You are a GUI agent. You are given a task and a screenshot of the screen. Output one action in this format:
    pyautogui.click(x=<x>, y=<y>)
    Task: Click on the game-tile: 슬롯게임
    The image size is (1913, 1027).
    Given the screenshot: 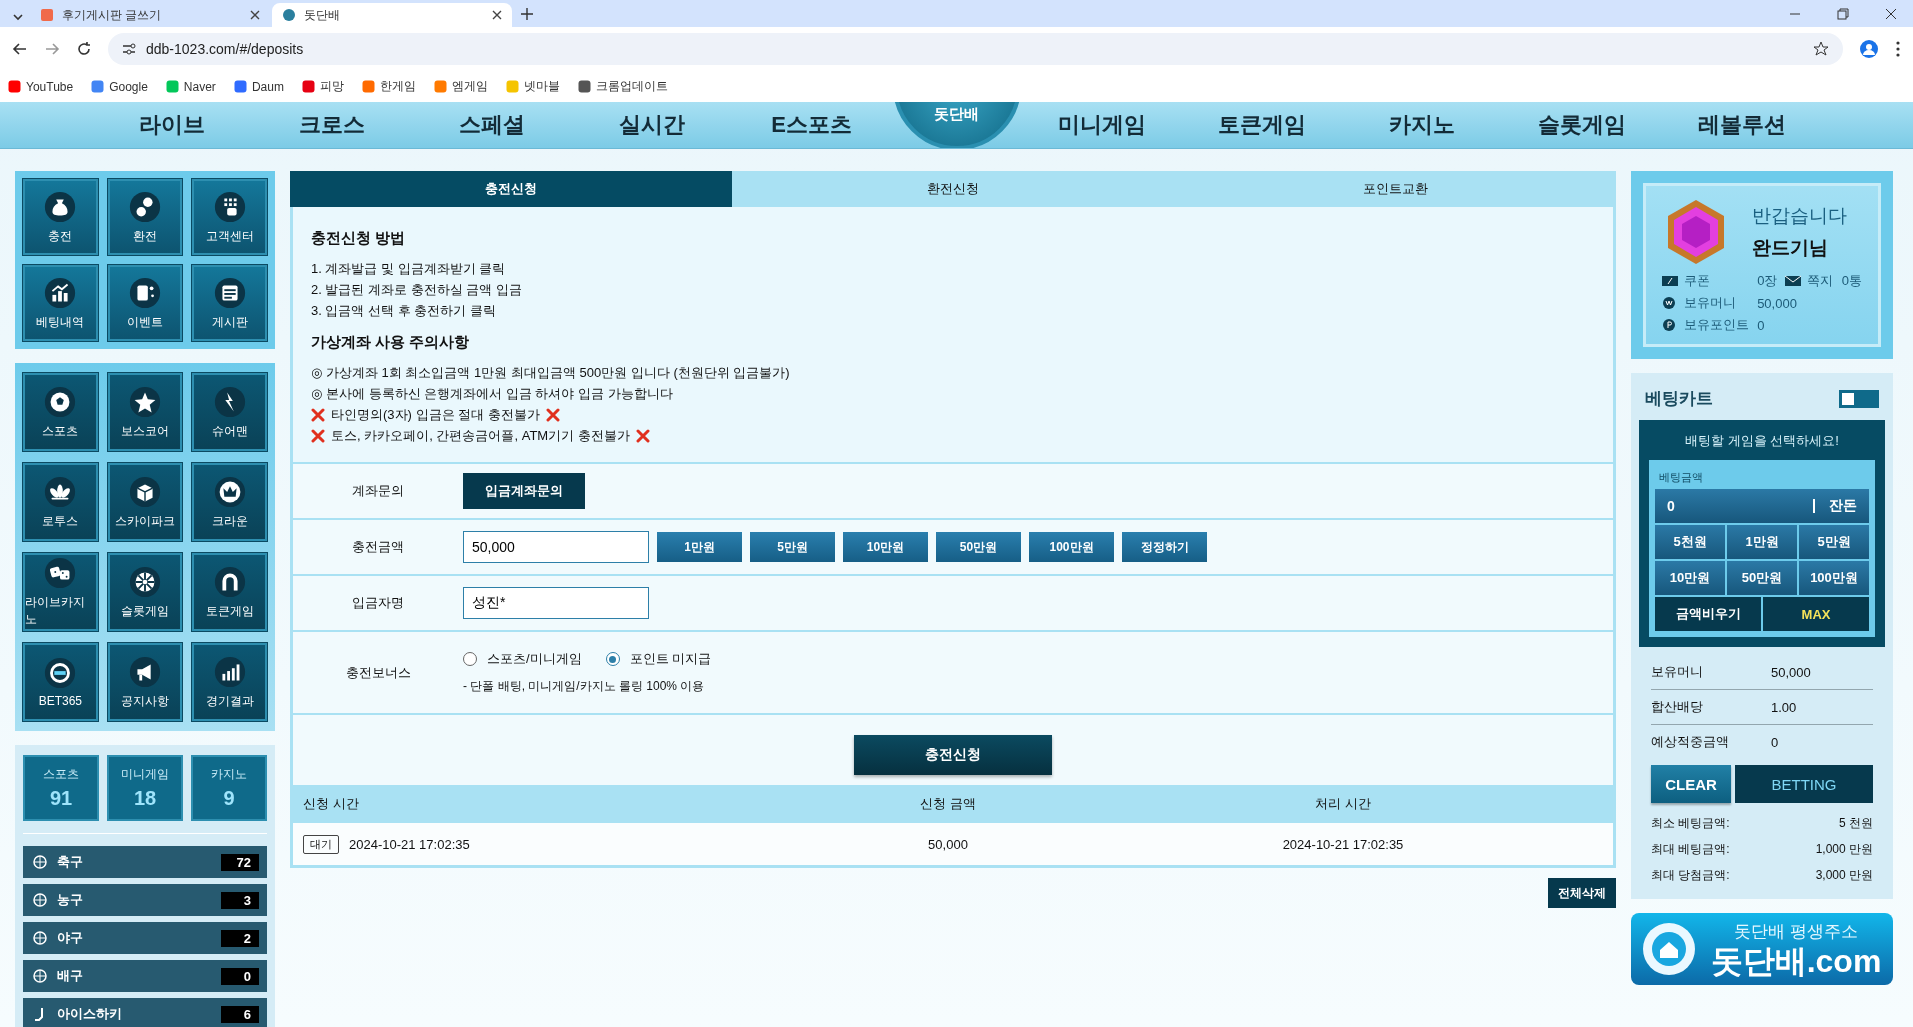 What is the action you would take?
    pyautogui.click(x=145, y=592)
    